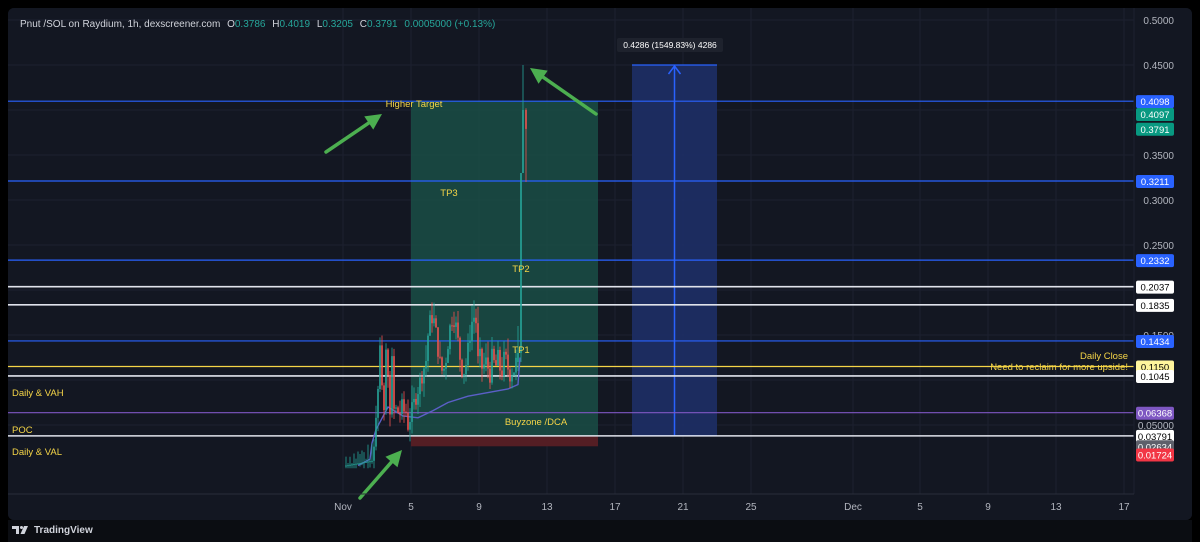 This screenshot has height=542, width=1200. What do you see at coordinates (1104, 356) in the screenshot?
I see `daily-close-label: Daily Close` at bounding box center [1104, 356].